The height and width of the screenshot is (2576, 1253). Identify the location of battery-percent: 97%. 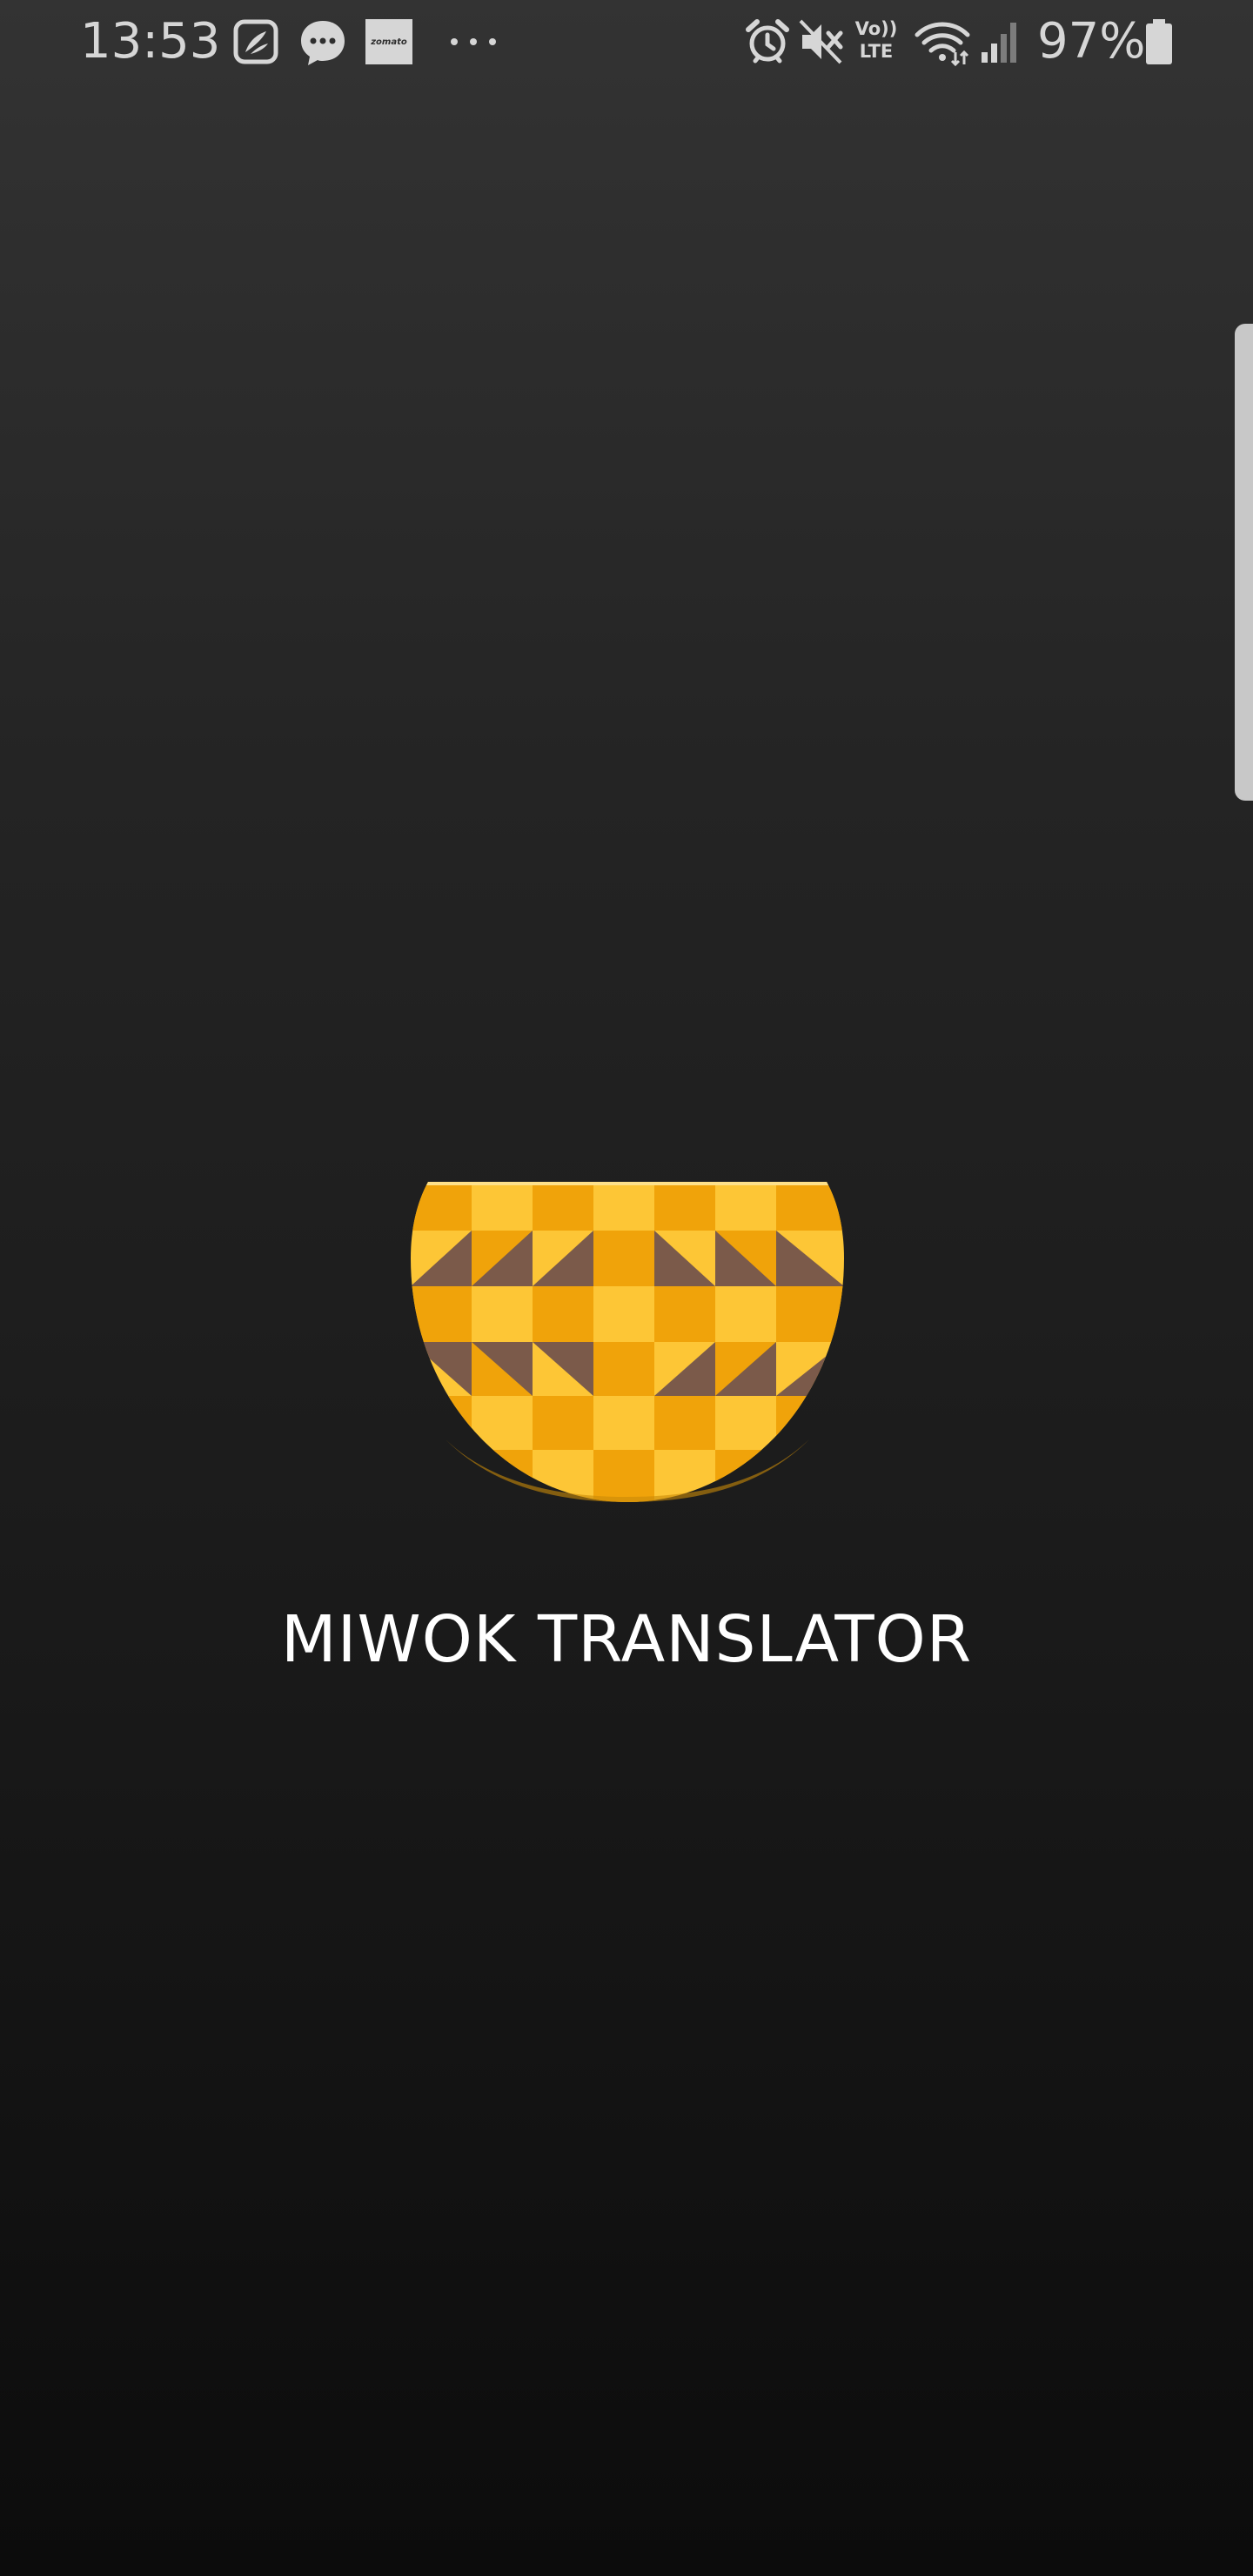
(1091, 41).